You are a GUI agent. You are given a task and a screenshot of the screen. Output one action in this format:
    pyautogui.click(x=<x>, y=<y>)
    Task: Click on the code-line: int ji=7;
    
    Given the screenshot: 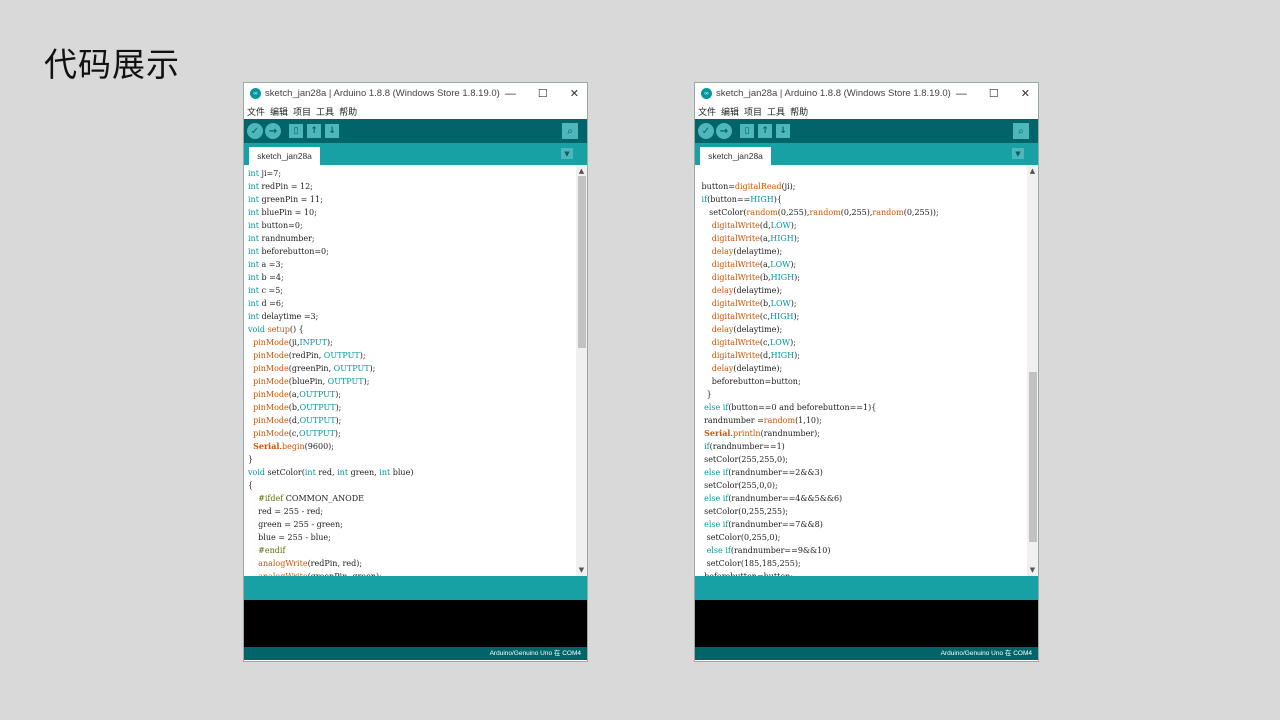 What is the action you would take?
    pyautogui.click(x=265, y=173)
    